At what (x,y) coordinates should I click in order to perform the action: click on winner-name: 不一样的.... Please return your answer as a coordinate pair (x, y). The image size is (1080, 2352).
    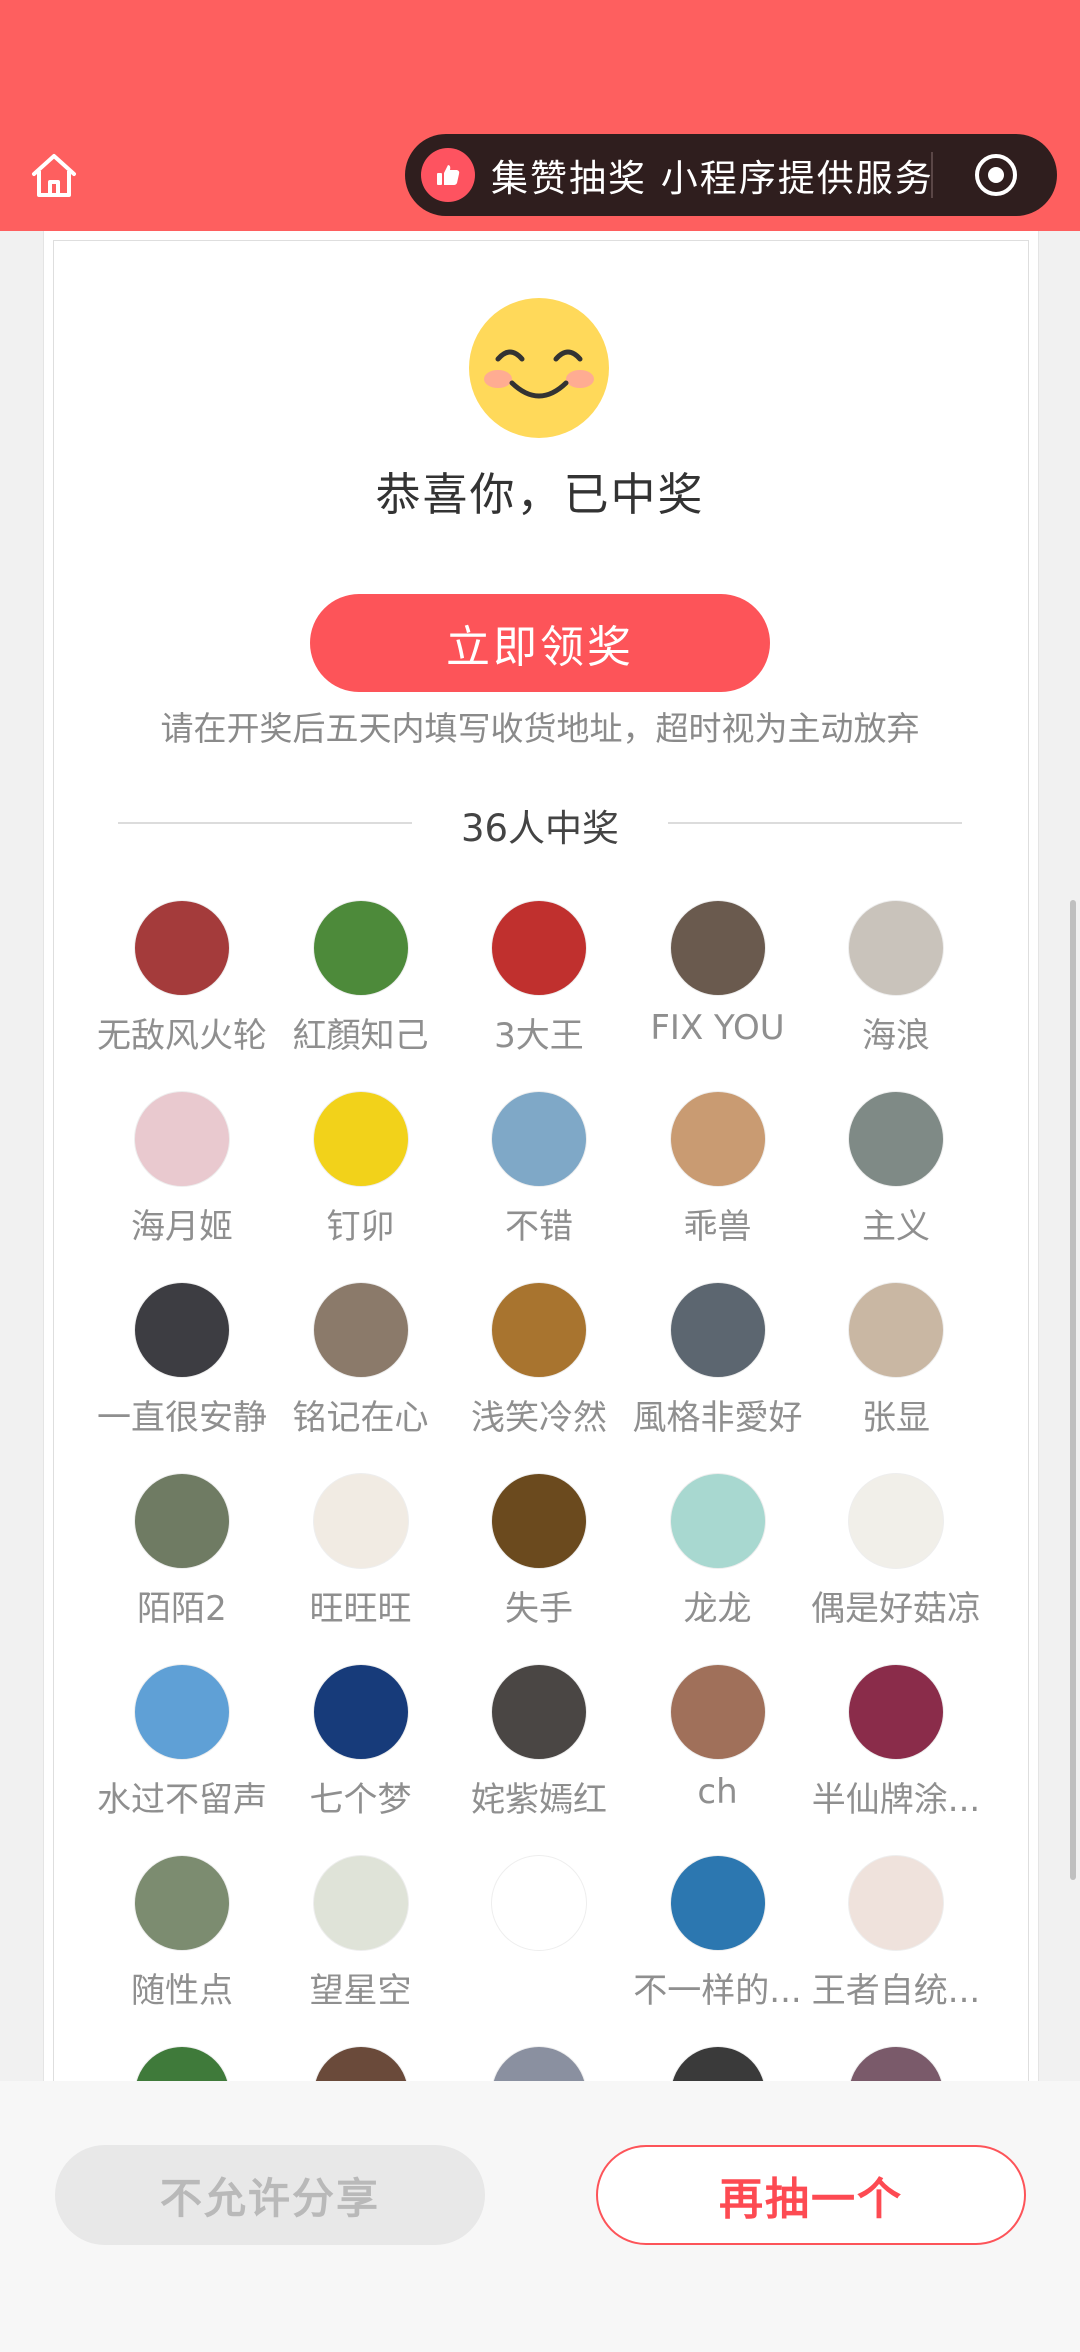
    Looking at the image, I should click on (717, 1991).